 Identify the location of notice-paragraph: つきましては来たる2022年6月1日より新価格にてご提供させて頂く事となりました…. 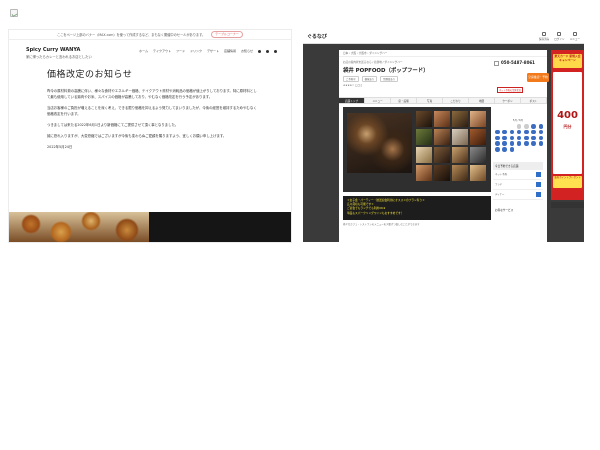
(113, 125).